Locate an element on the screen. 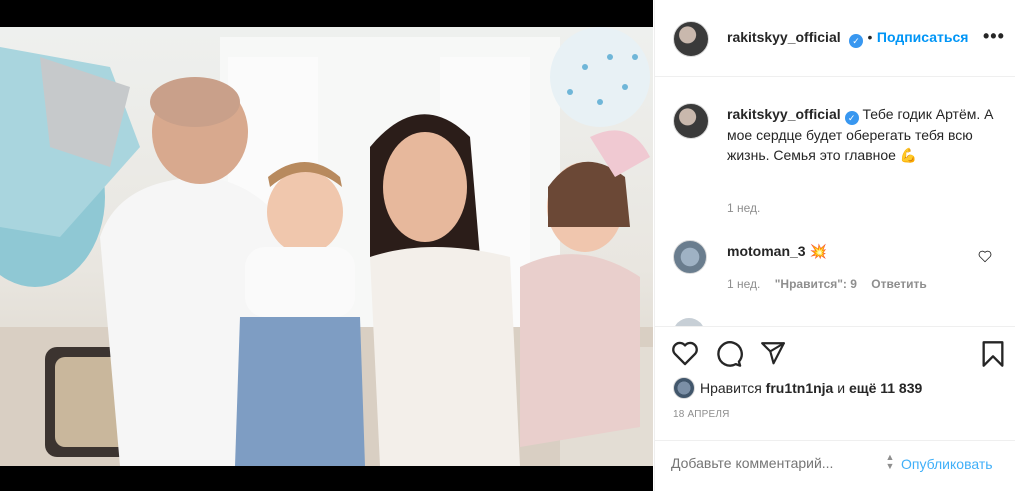  comment-row: motoman_3 💥 is located at coordinates (777, 251).